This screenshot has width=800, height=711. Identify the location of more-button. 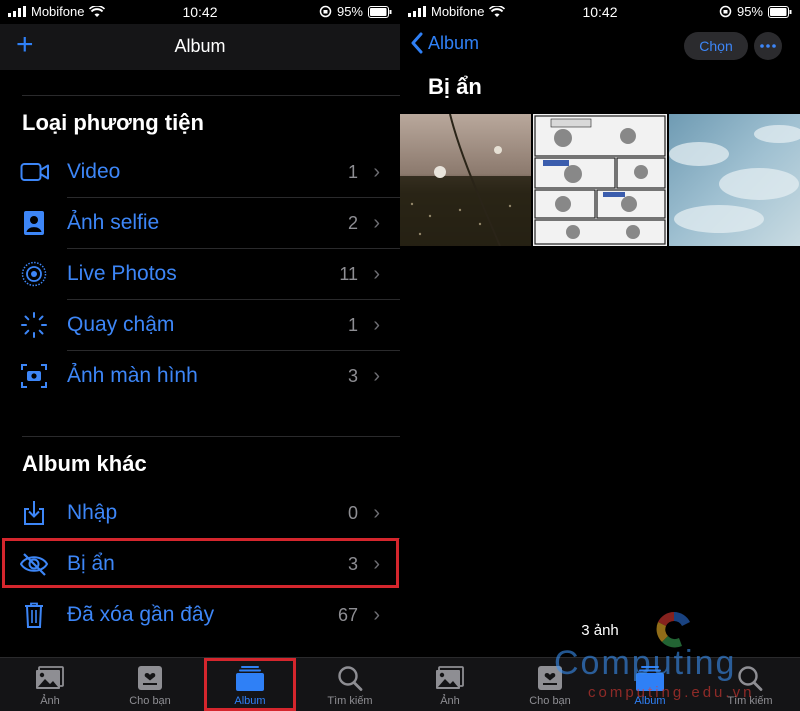
(768, 46).